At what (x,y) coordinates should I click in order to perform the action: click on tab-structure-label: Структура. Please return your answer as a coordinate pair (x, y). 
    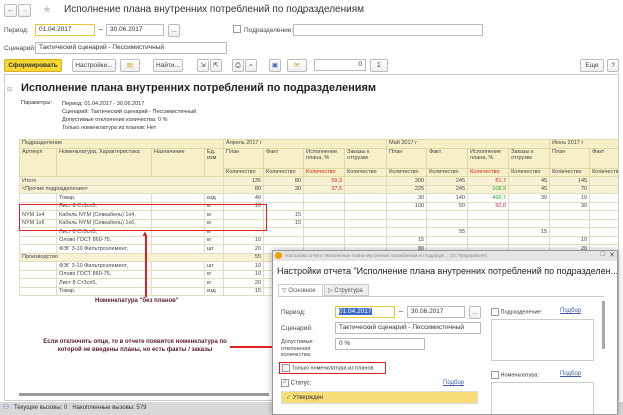
    Looking at the image, I should click on (348, 291).